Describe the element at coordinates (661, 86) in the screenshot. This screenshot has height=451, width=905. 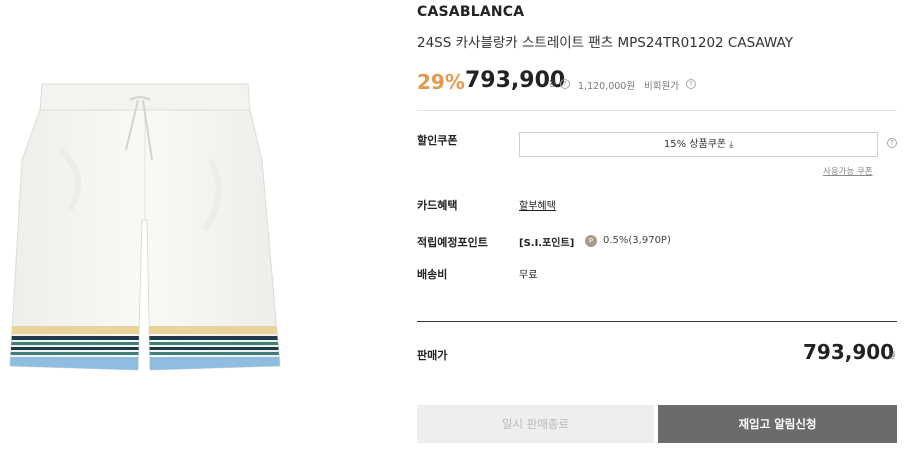
I see `non-member-price-label: 비회원가` at that location.